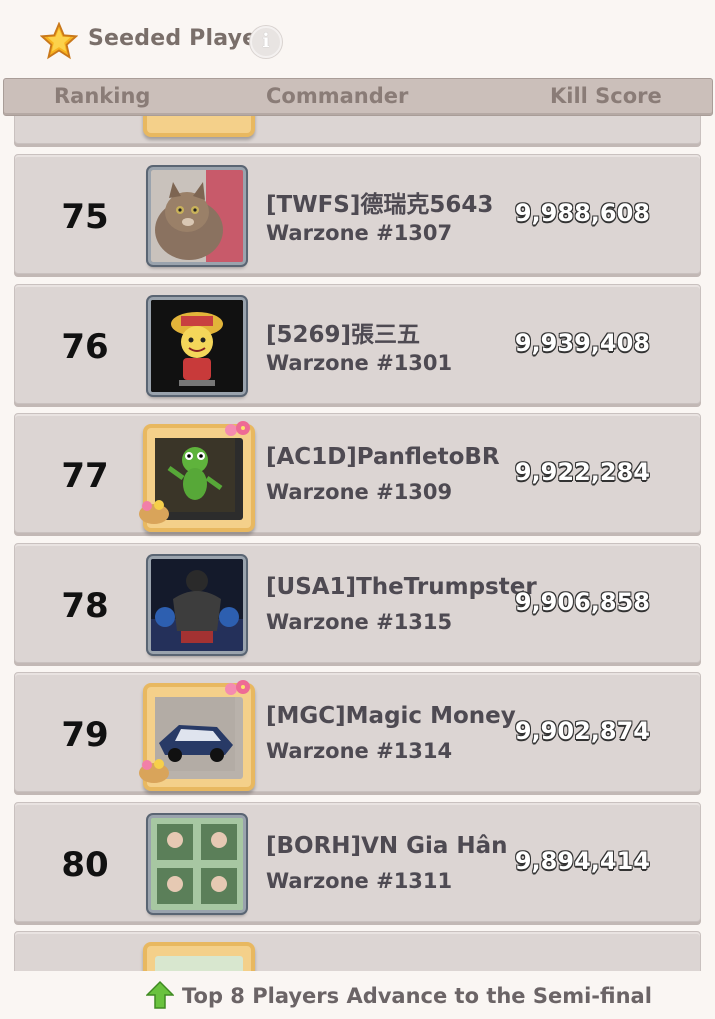  Describe the element at coordinates (401, 587) in the screenshot. I see `commander-name: [USA1]TheTrumpster` at that location.